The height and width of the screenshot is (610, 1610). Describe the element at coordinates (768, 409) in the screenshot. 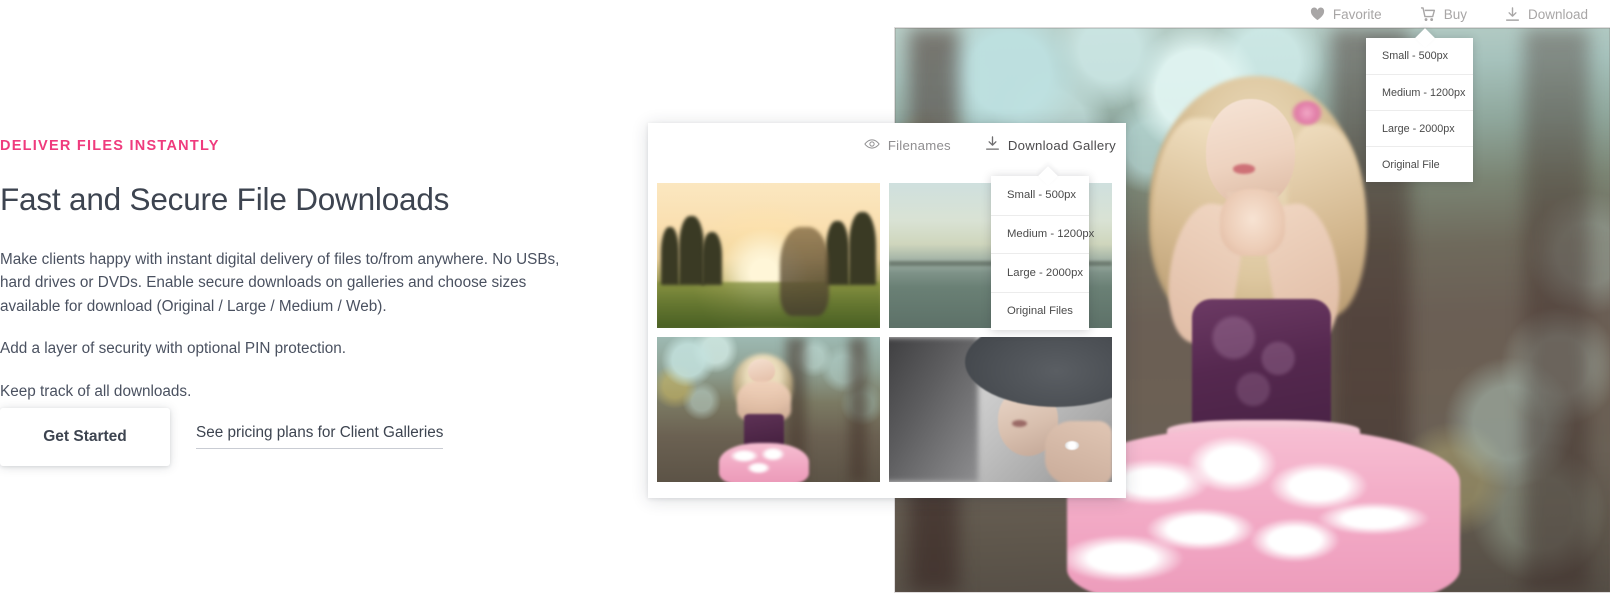

I see `blonde-forest-photo` at that location.